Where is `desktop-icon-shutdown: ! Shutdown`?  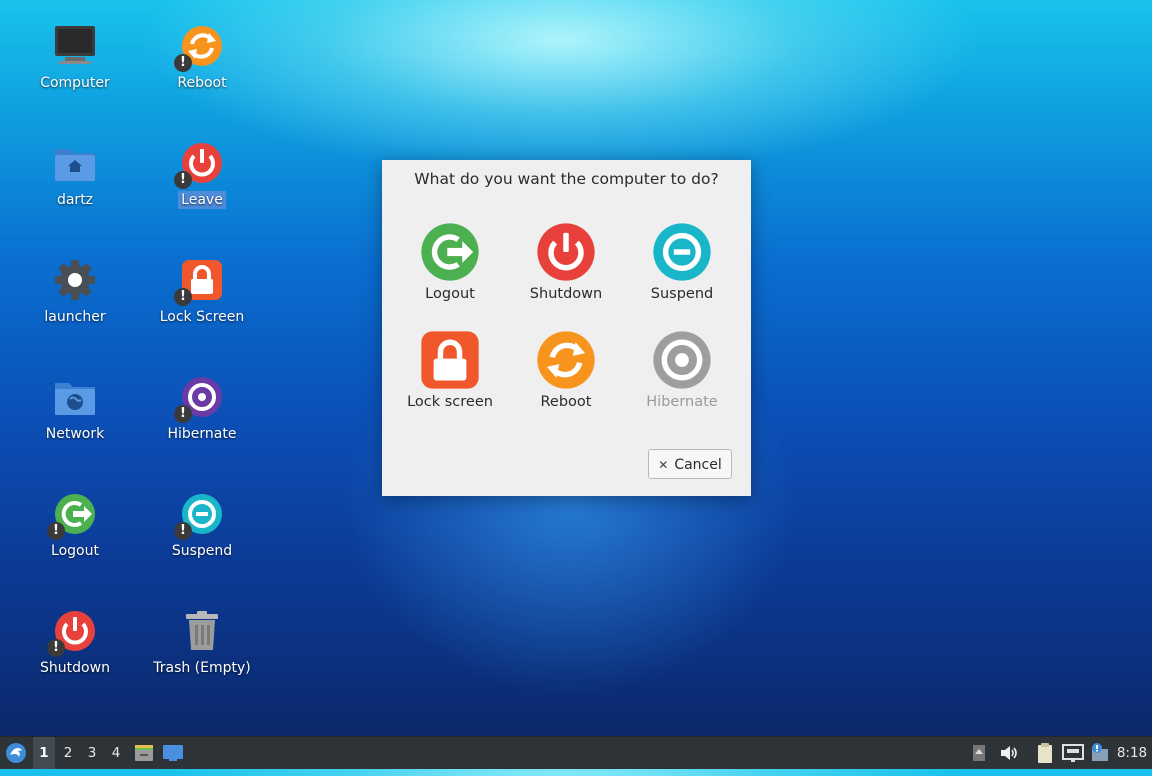 desktop-icon-shutdown: ! Shutdown is located at coordinates (75, 643).